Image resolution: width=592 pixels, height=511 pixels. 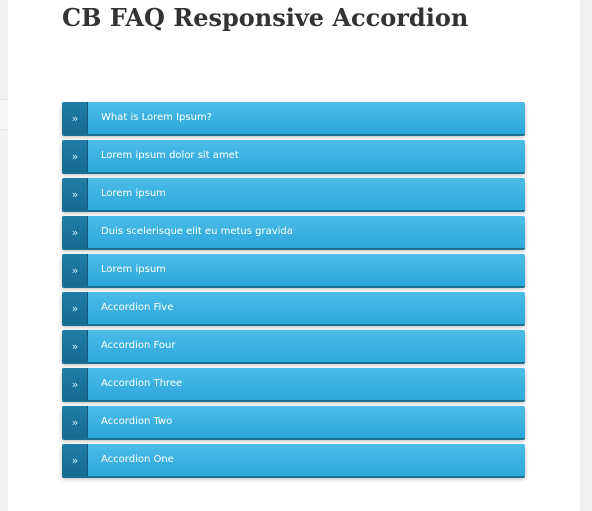 I want to click on accordion-item-label: Accordion One, so click(x=137, y=459).